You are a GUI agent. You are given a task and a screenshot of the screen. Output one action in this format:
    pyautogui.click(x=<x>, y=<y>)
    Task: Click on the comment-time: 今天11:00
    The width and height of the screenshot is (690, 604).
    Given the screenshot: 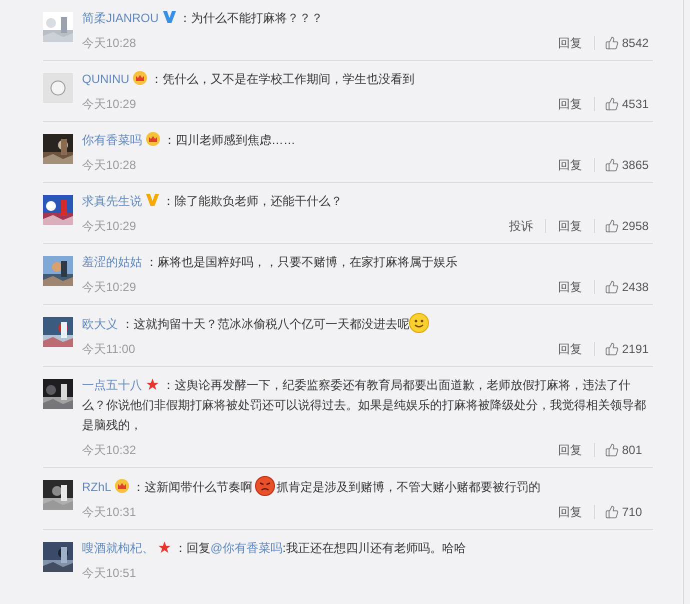 What is the action you would take?
    pyautogui.click(x=109, y=349)
    